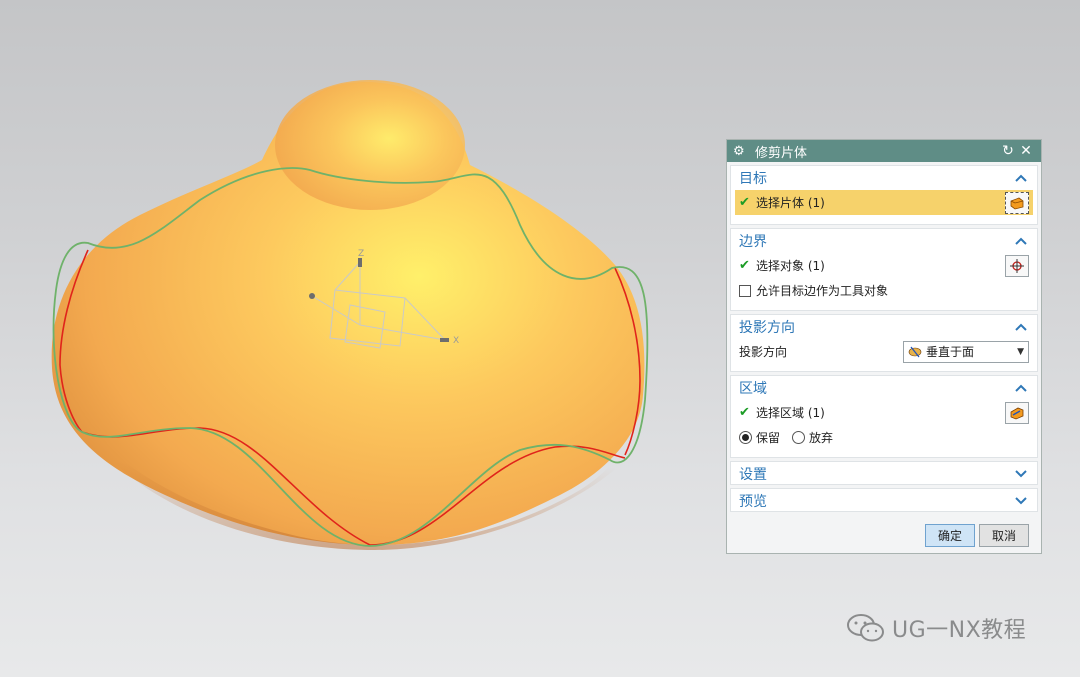 The image size is (1080, 677). I want to click on select-sheet-body-label: 选择片体 (1), so click(790, 203).